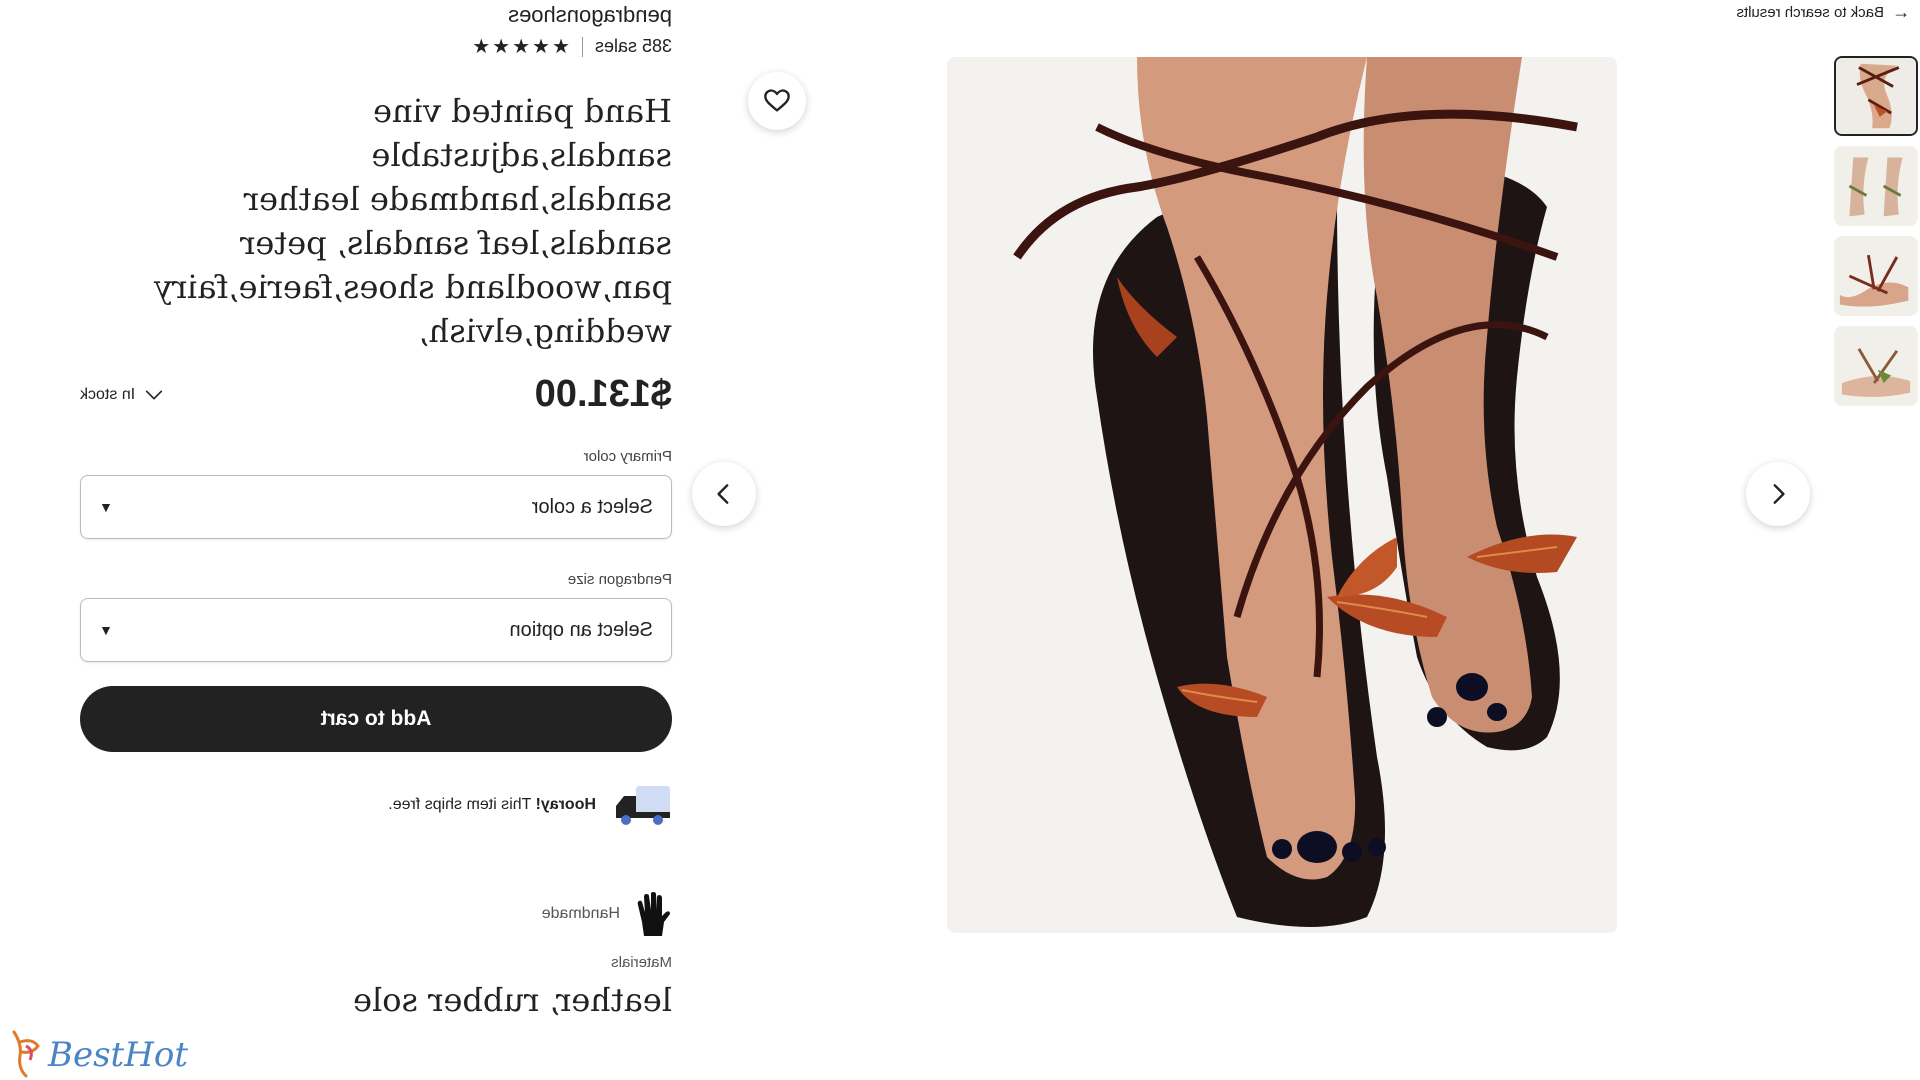 The height and width of the screenshot is (1080, 1920). Describe the element at coordinates (520, 46) in the screenshot. I see `star-rating: ★★★★★` at that location.